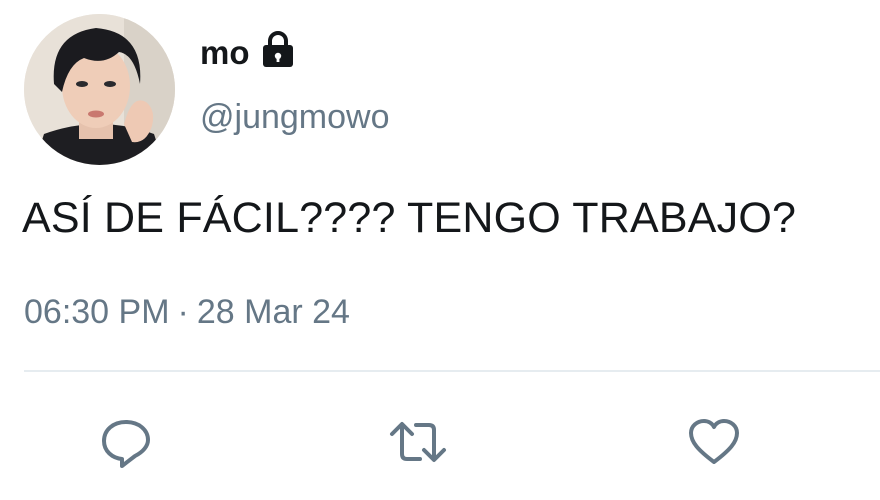 The image size is (880, 500). I want to click on avatar, so click(99, 89).